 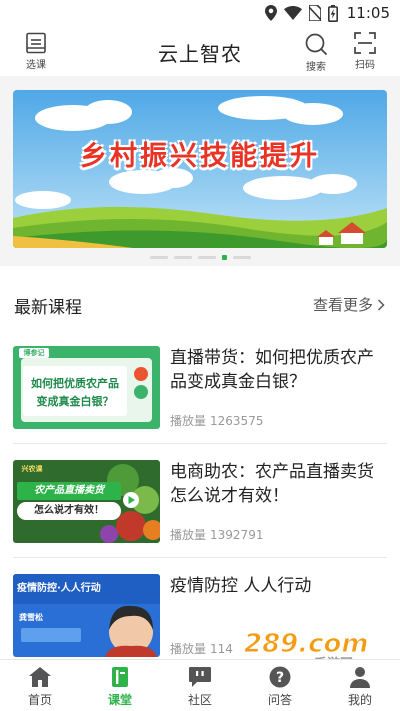 What do you see at coordinates (279, 370) in the screenshot?
I see `course-title: 直播带货：如何把优质农产品变成真金白银？` at bounding box center [279, 370].